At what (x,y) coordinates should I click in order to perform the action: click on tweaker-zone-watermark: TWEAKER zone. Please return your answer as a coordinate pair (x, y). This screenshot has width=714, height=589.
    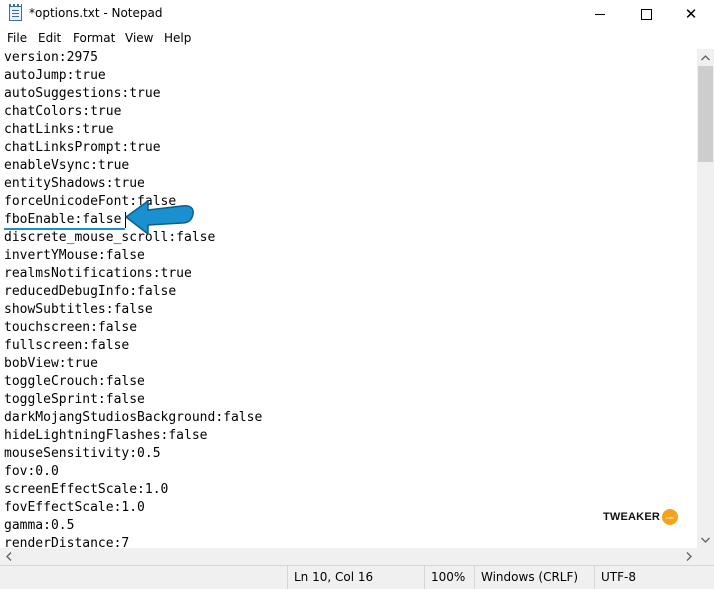
    Looking at the image, I should click on (641, 517).